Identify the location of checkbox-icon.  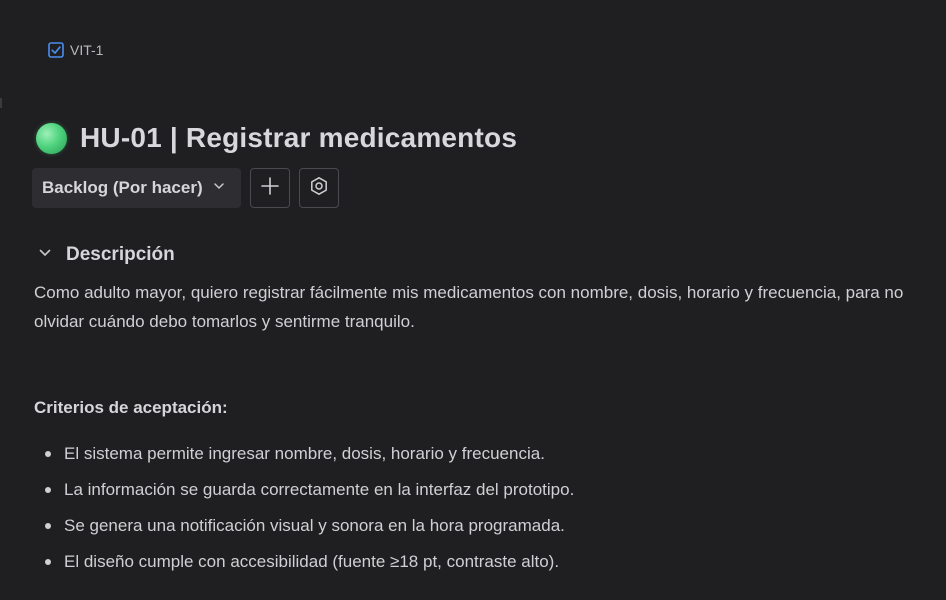
(56, 50).